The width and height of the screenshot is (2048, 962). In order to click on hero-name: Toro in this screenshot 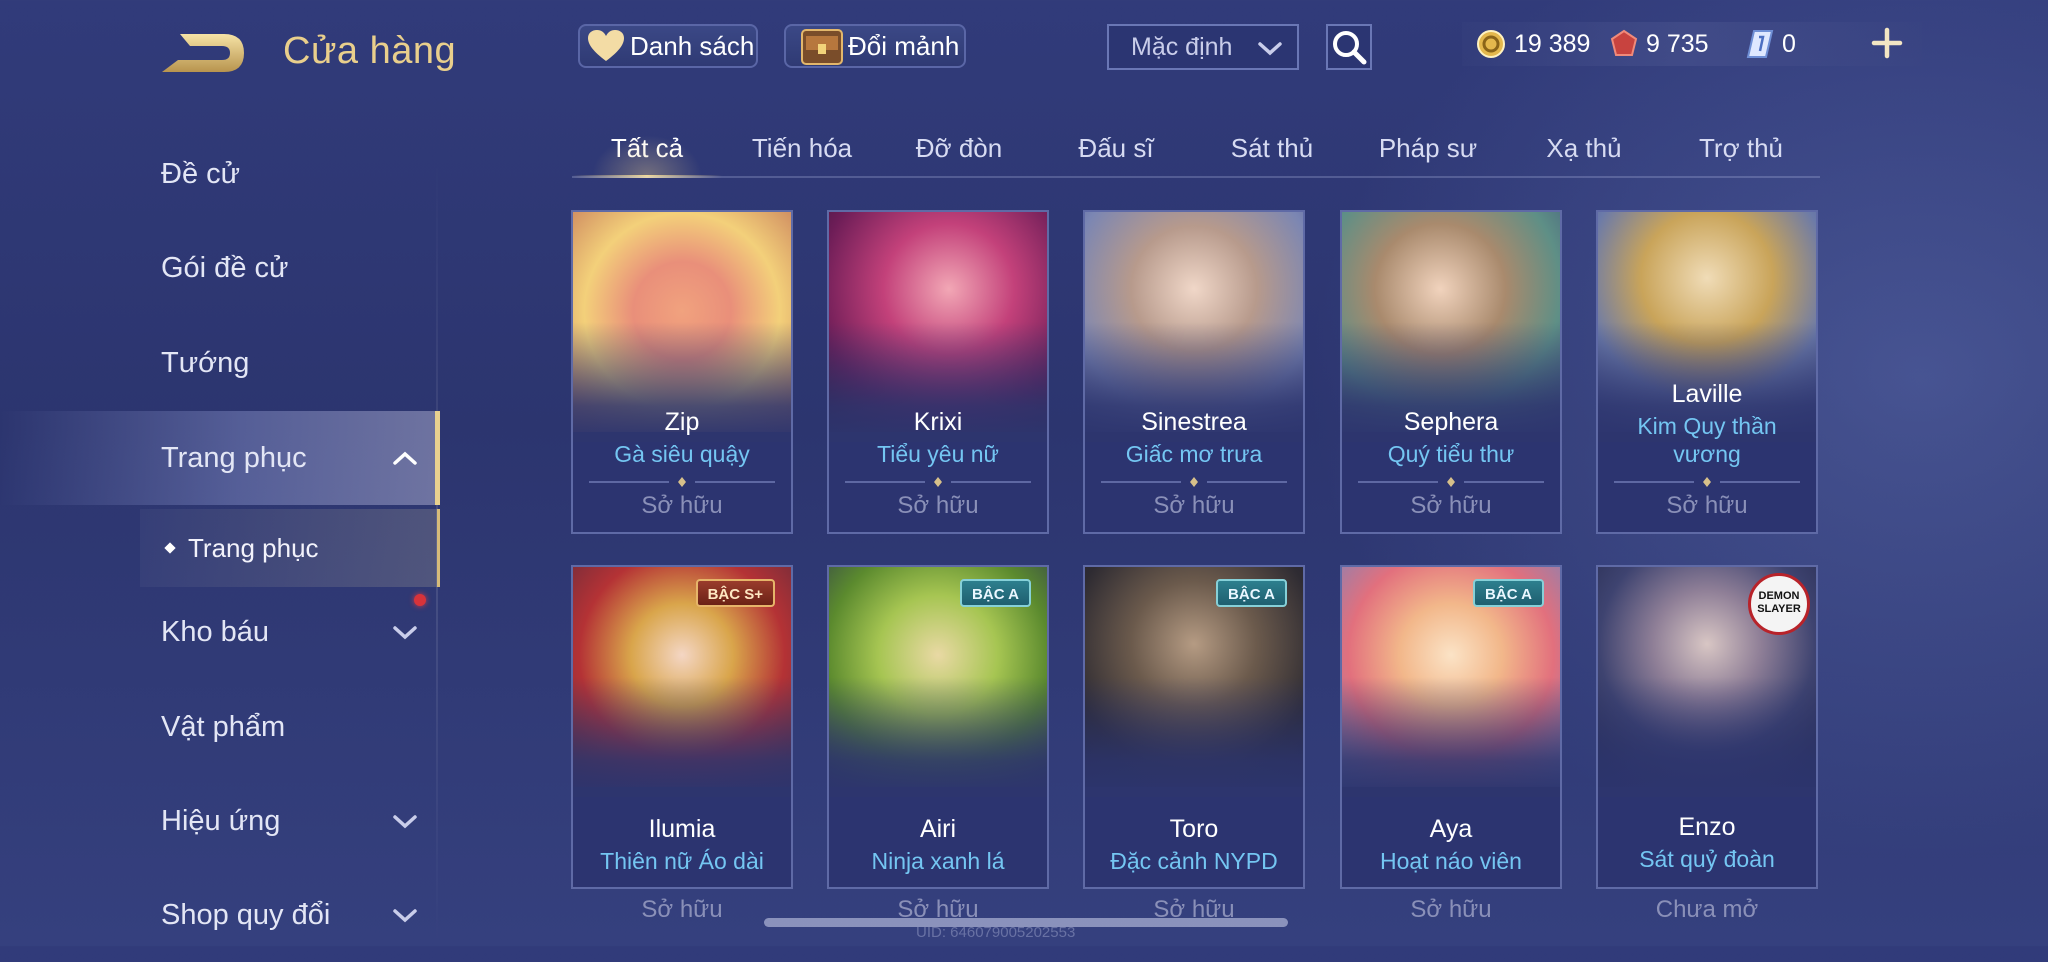, I will do `click(1194, 829)`.